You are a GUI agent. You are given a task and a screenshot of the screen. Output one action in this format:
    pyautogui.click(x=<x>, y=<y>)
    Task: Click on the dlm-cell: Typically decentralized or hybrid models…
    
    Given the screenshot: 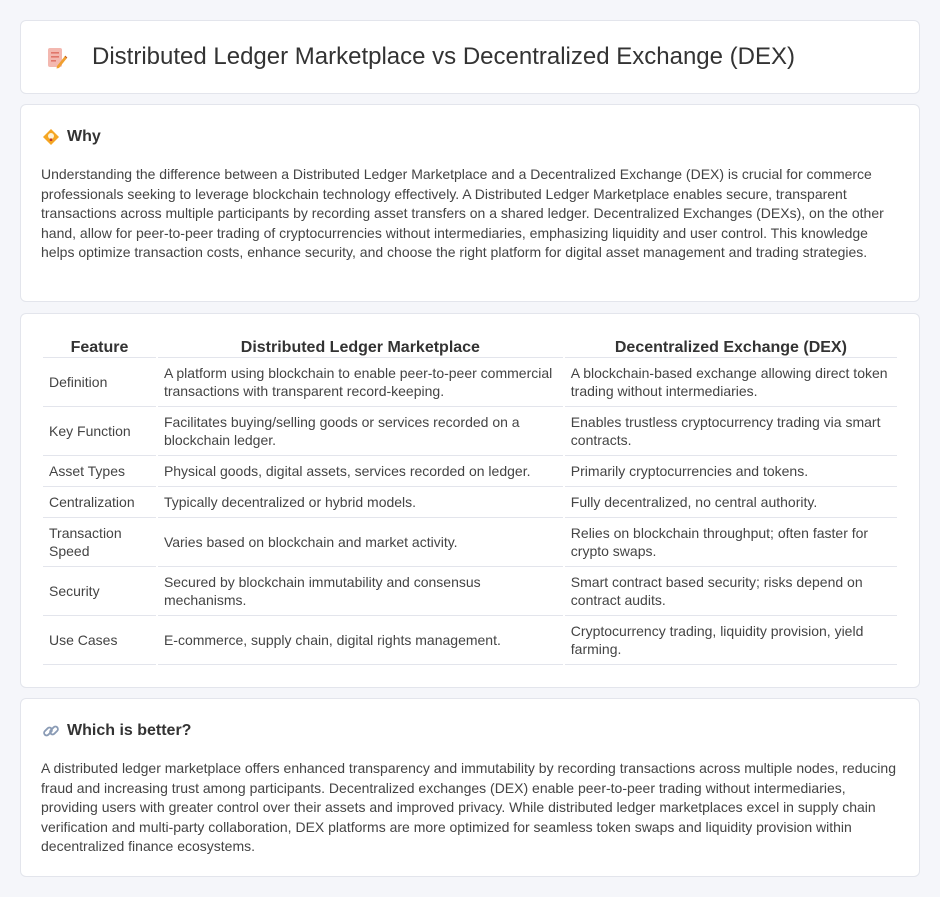 What is the action you would take?
    pyautogui.click(x=360, y=502)
    